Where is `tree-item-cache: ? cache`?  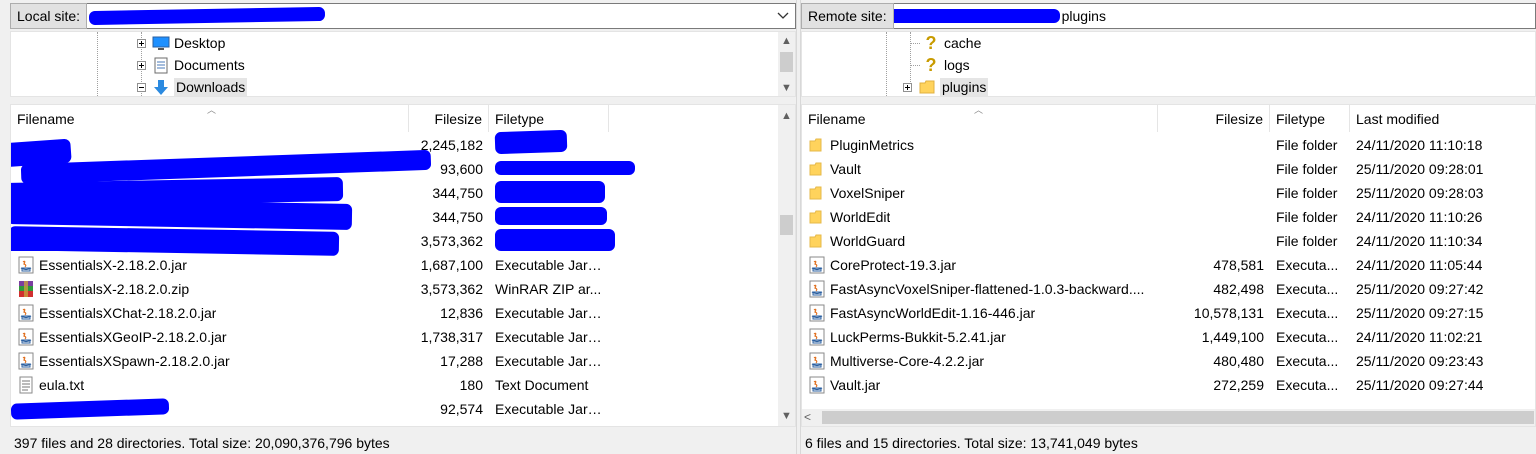
tree-item-cache: ? cache is located at coordinates (952, 43).